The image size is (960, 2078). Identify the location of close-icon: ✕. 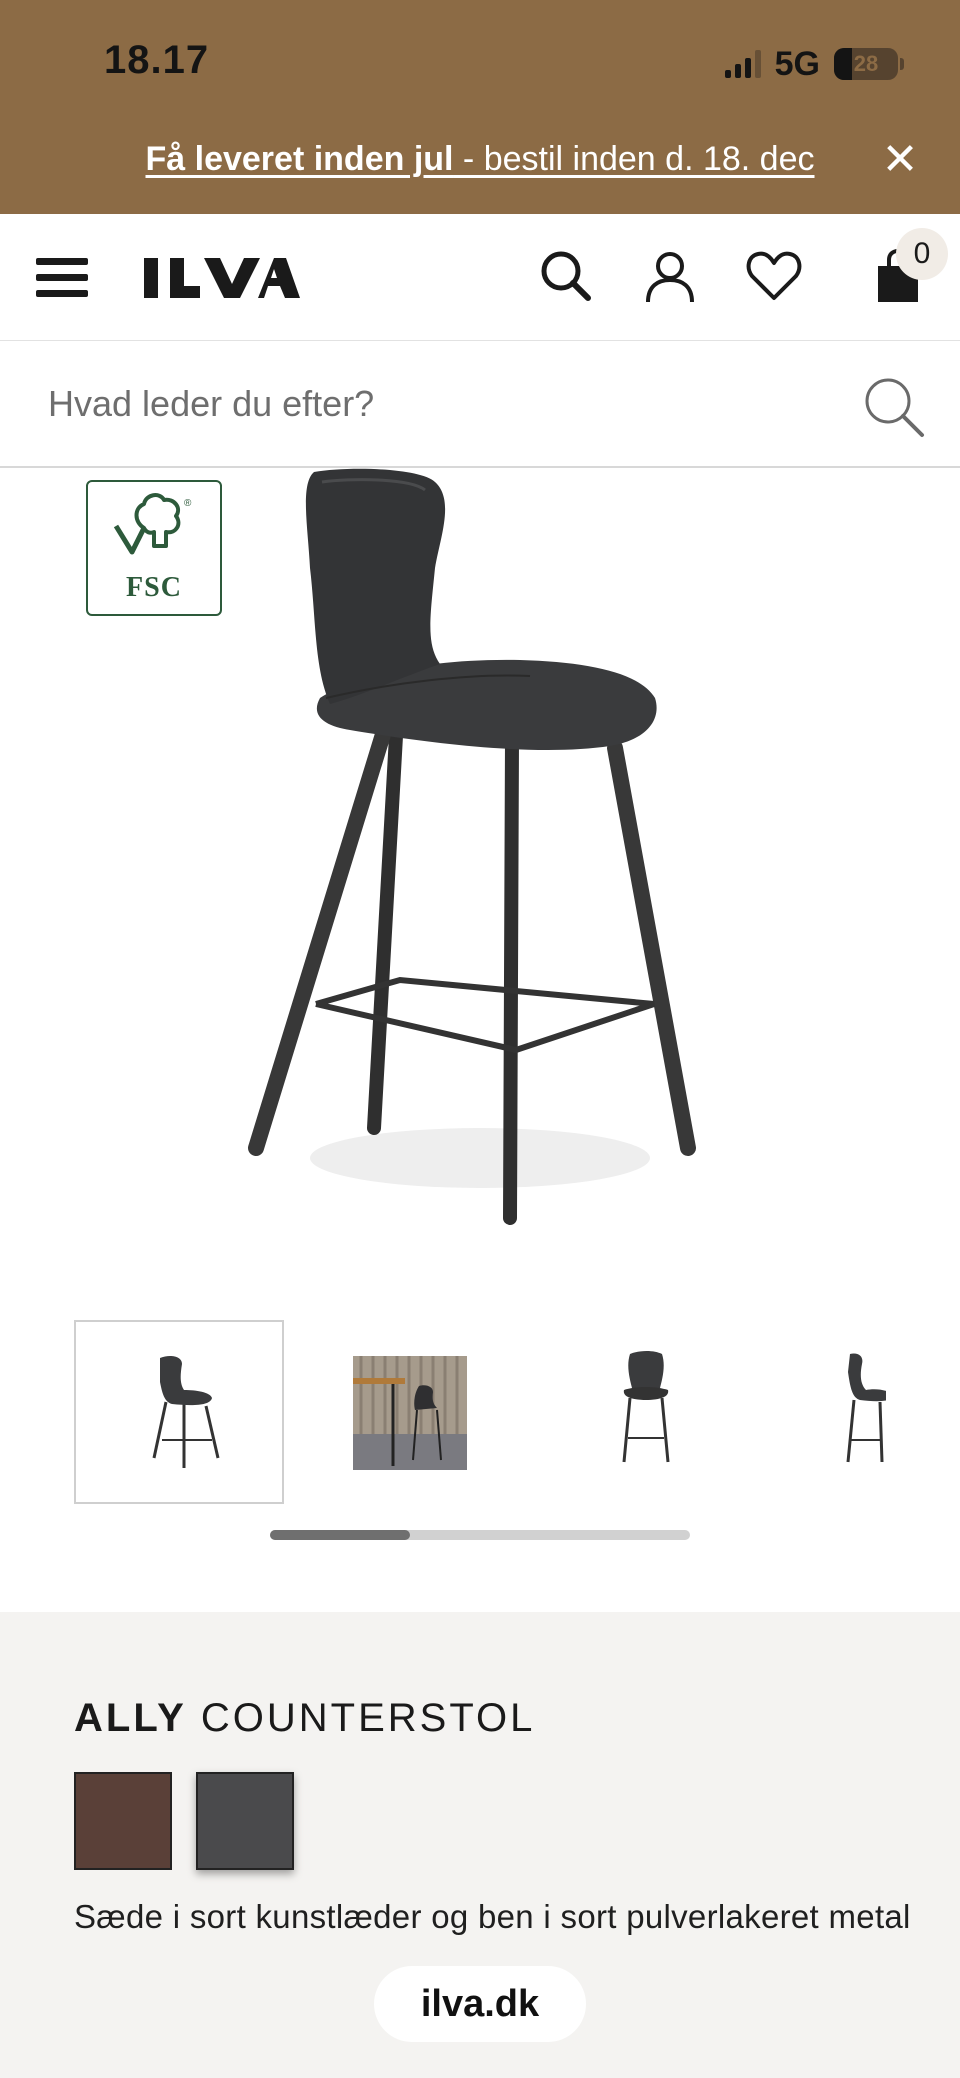
(900, 160).